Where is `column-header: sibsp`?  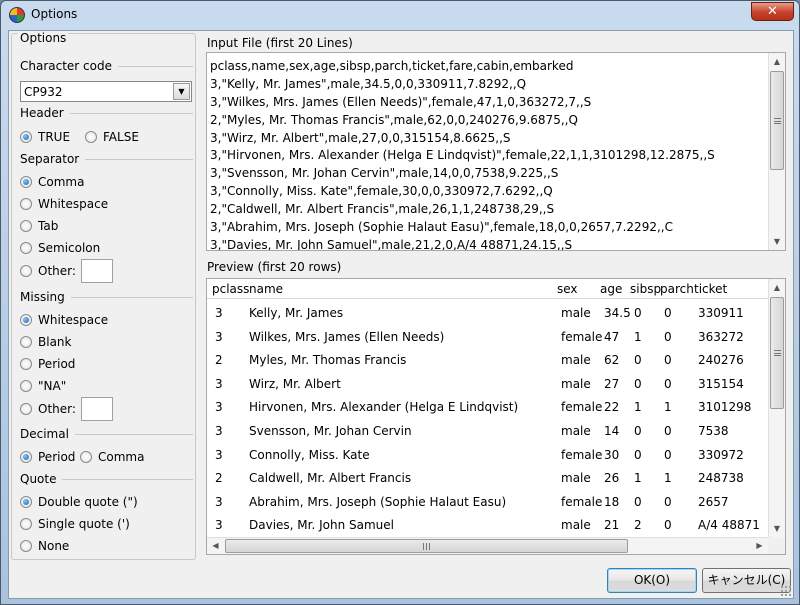 column-header: sibsp is located at coordinates (645, 289).